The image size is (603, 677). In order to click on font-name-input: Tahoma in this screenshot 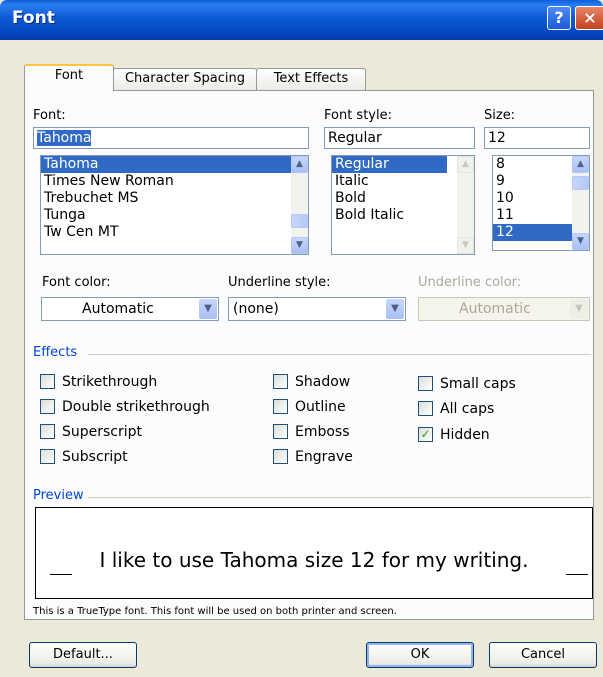, I will do `click(171, 138)`.